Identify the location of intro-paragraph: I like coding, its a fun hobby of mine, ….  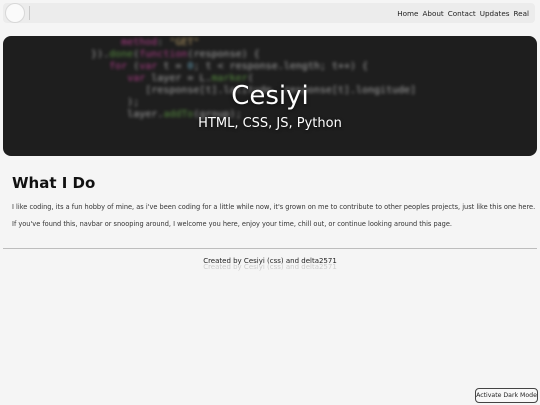
(274, 207).